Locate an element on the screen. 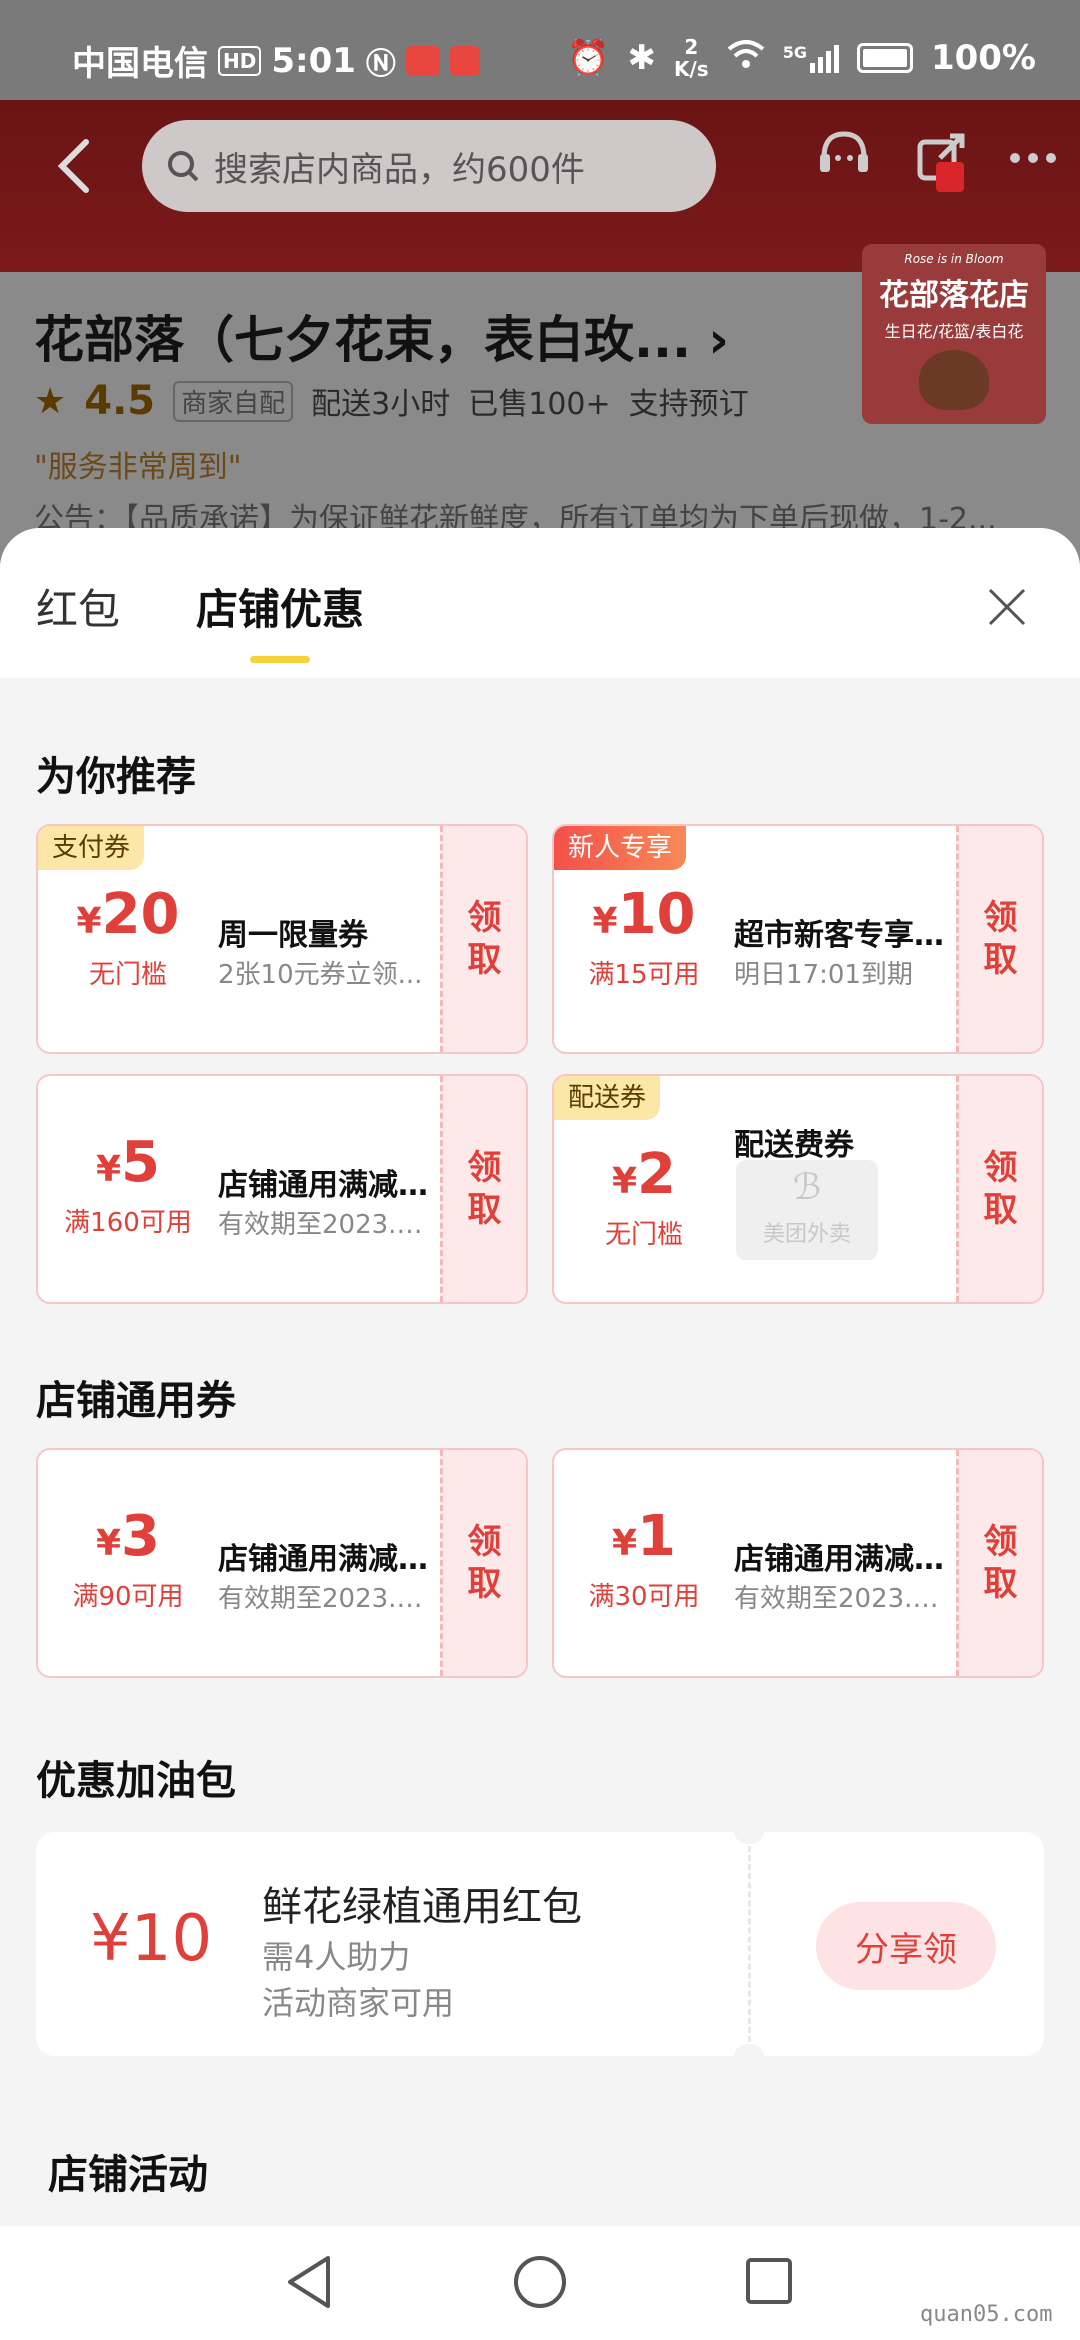 The width and height of the screenshot is (1080, 2340). section-title-activity: 店铺活动 is located at coordinates (128, 2175).